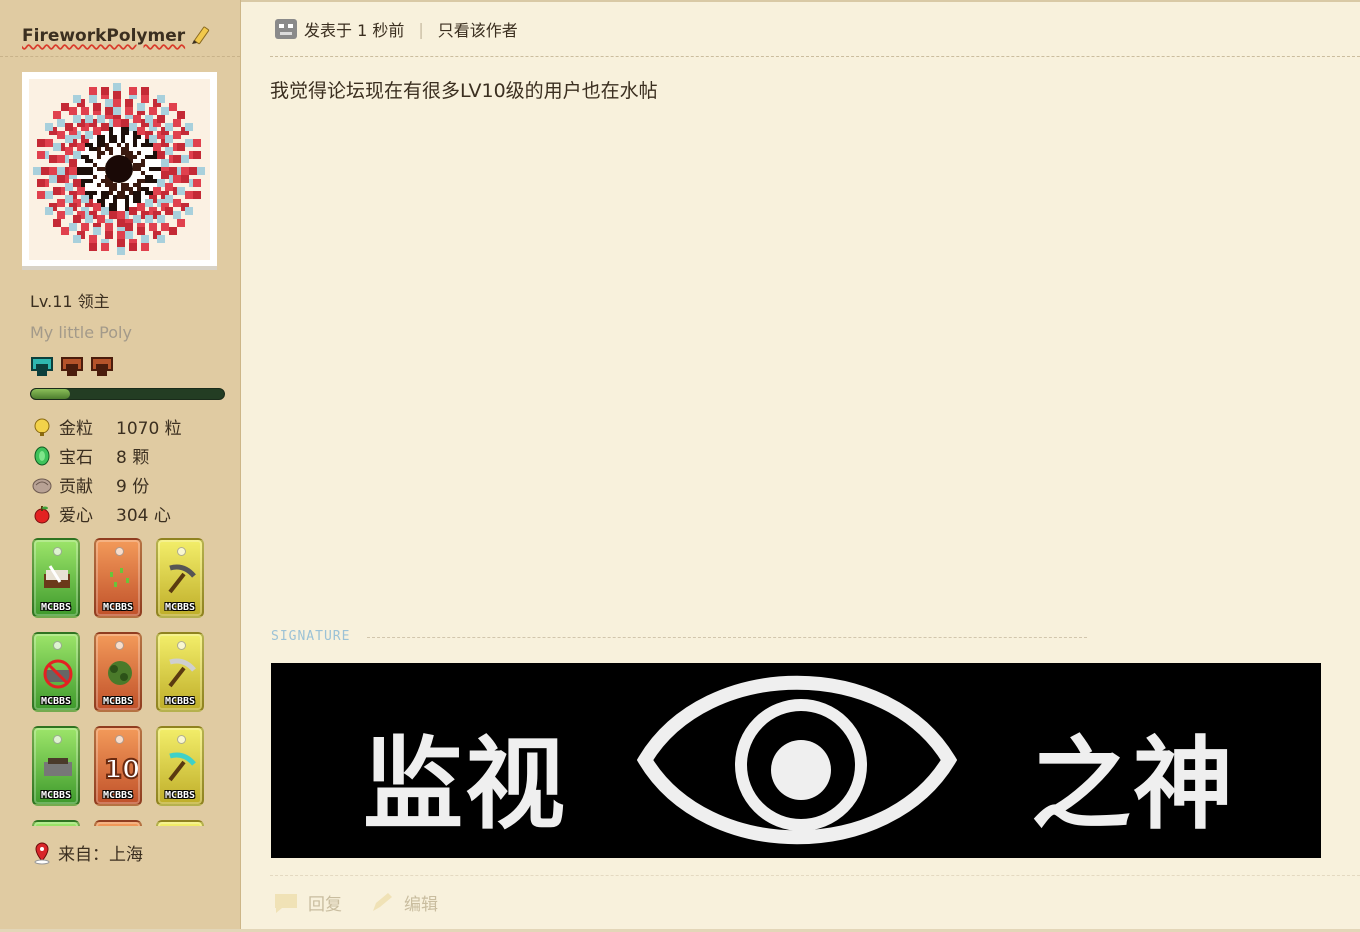  Describe the element at coordinates (133, 458) in the screenshot. I see `stat-value: 8 颗` at that location.